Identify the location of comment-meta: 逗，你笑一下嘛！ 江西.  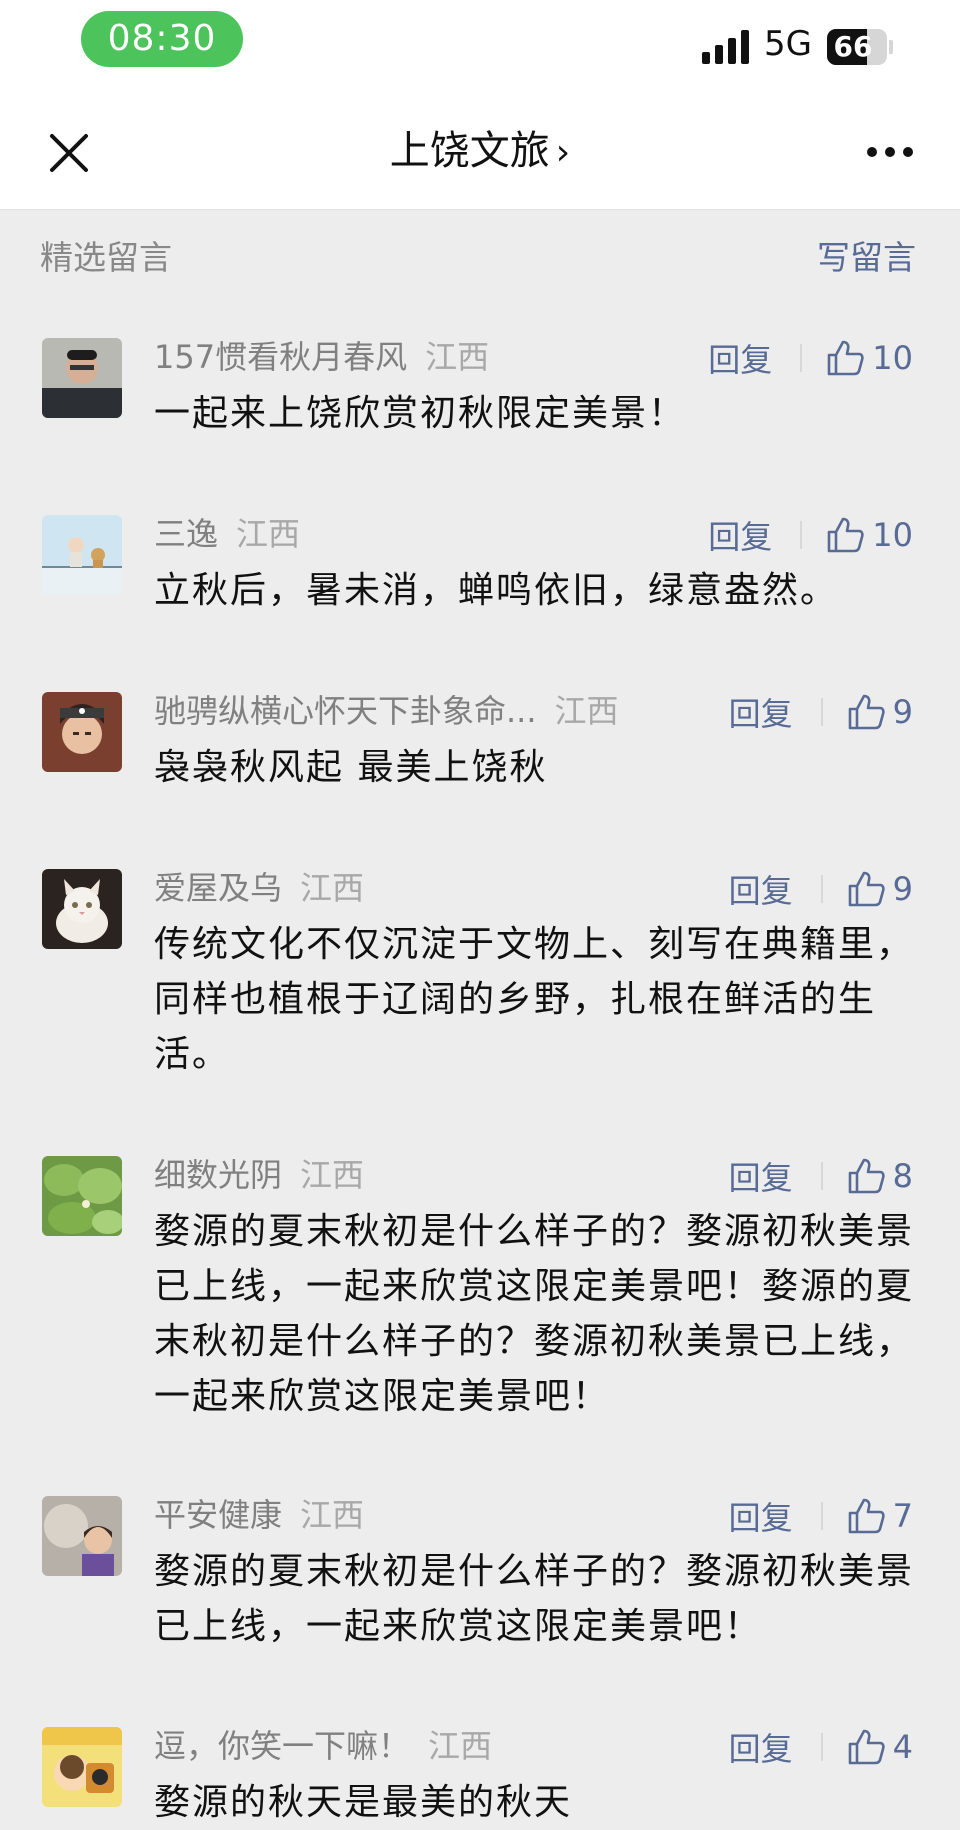
(323, 1747).